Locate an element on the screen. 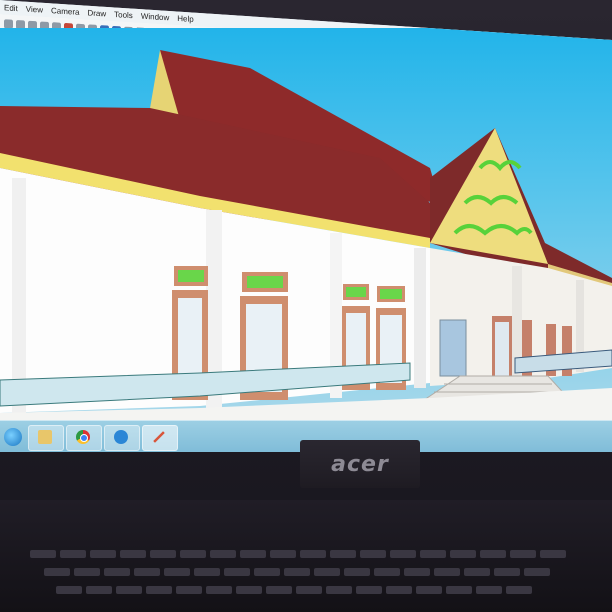 Image resolution: width=612 pixels, height=612 pixels. taskbar-chrome-button is located at coordinates (84, 438).